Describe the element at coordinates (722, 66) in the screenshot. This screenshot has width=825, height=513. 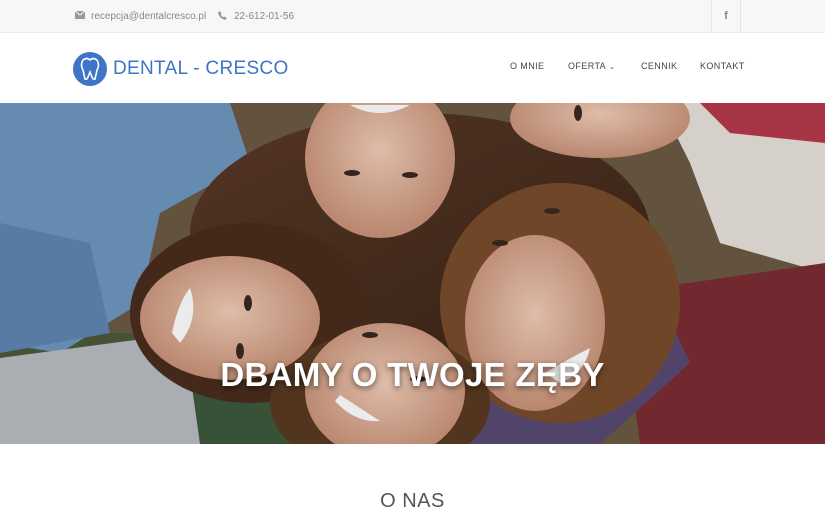
I see `nav-kontakt: KONTAKT` at that location.